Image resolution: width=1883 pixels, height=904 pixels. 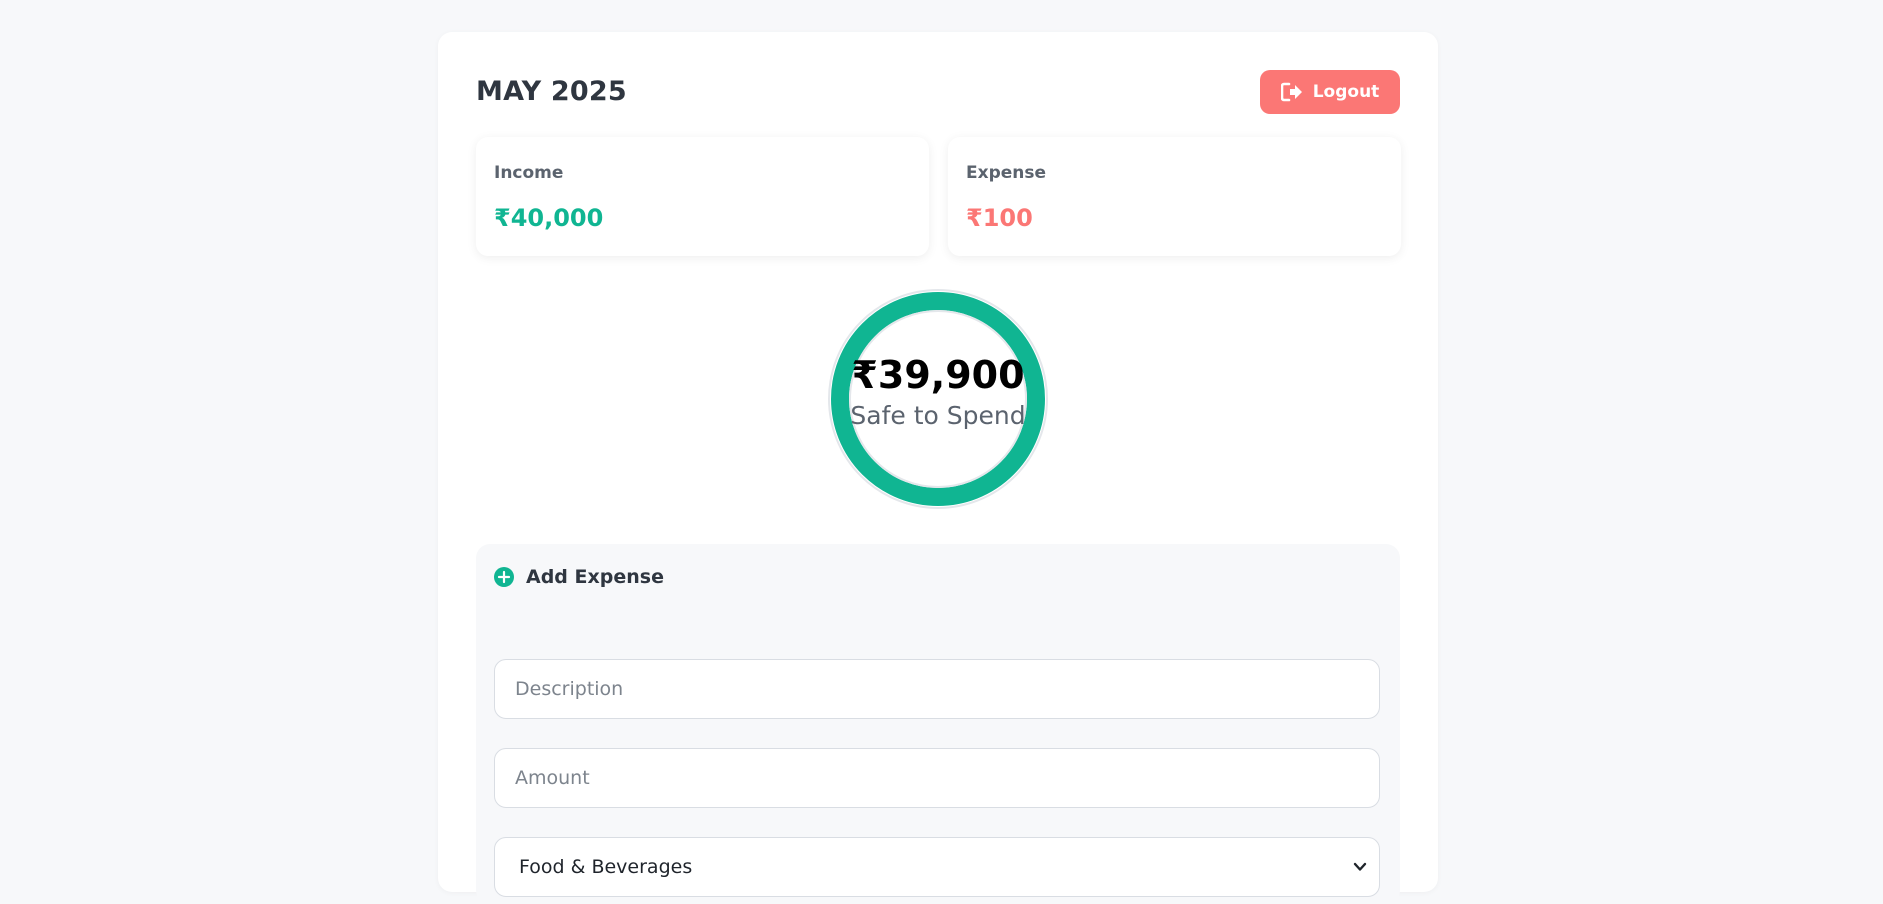 I want to click on chevron-down-icon, so click(x=1360, y=866).